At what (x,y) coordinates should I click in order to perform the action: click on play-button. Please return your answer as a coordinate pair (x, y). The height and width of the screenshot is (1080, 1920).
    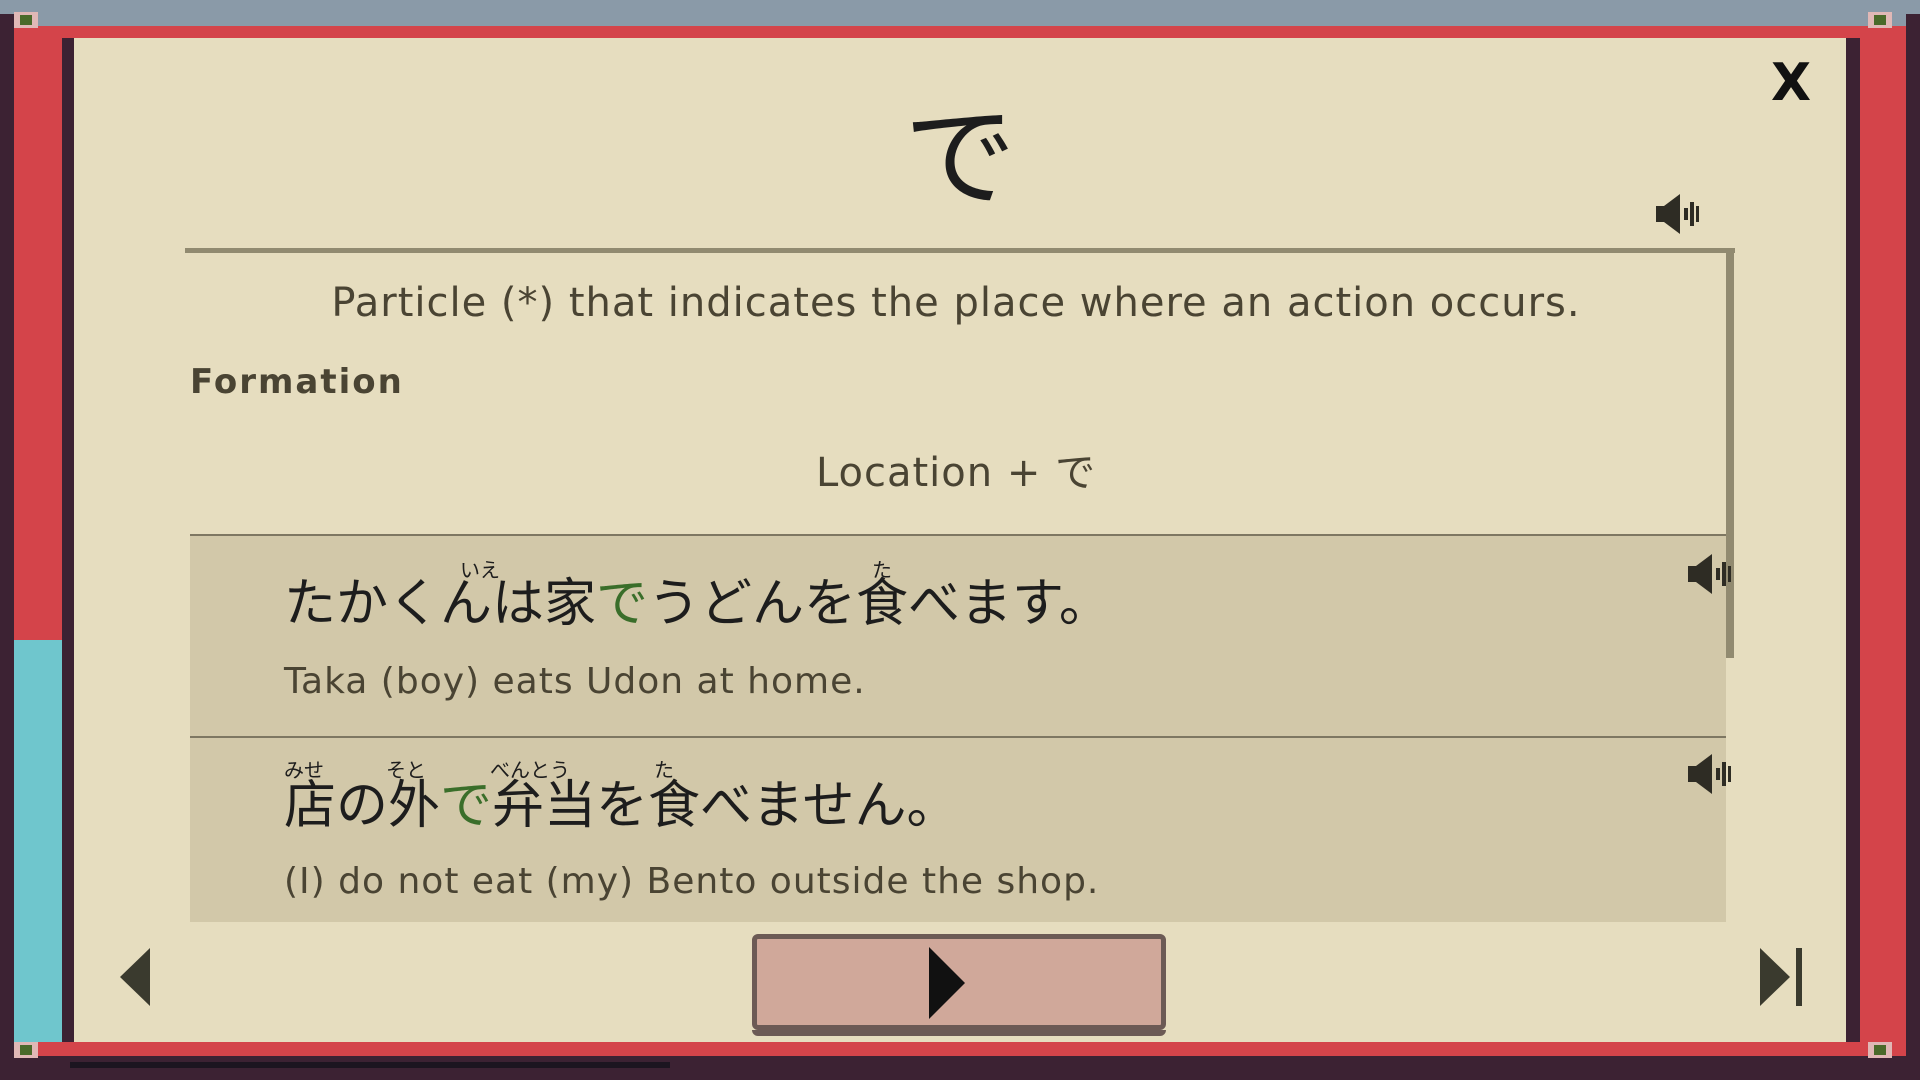
    Looking at the image, I should click on (959, 985).